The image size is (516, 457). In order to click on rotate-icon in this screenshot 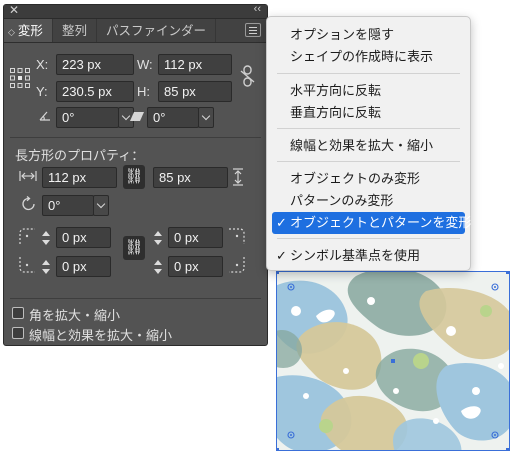, I will do `click(28, 203)`.